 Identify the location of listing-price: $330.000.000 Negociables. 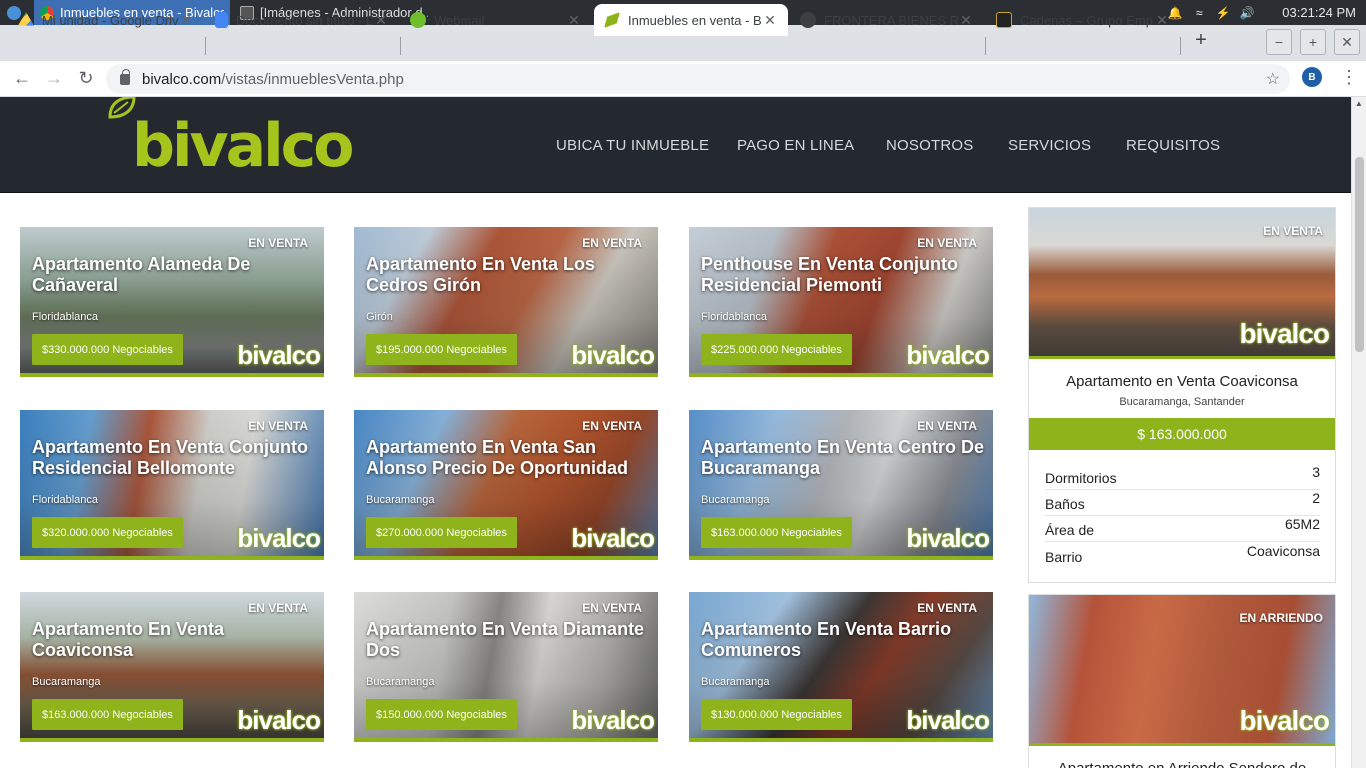
(107, 349).